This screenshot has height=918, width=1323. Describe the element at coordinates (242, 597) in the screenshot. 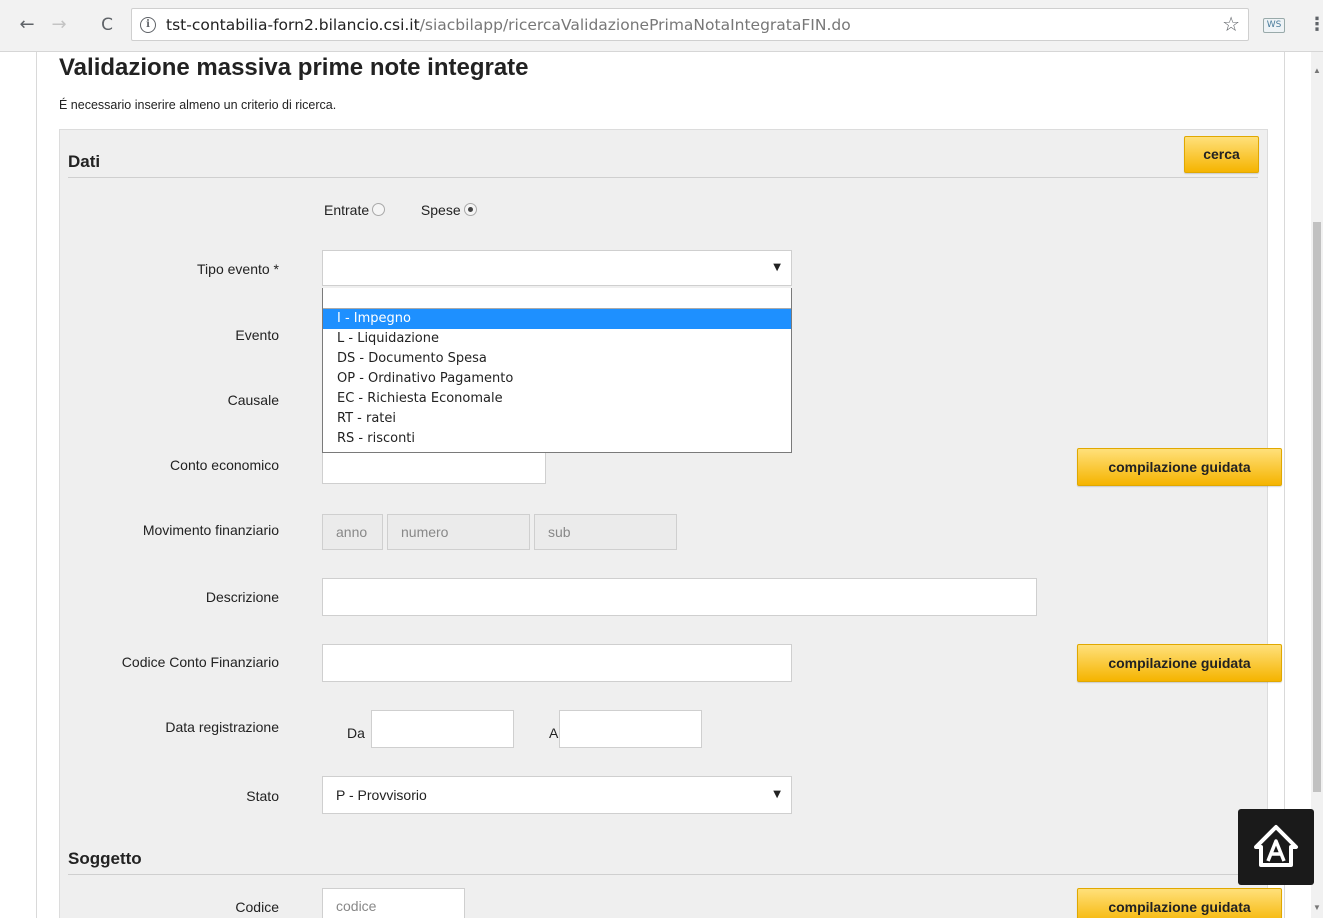

I see `label-descrizione: Descrizione` at that location.